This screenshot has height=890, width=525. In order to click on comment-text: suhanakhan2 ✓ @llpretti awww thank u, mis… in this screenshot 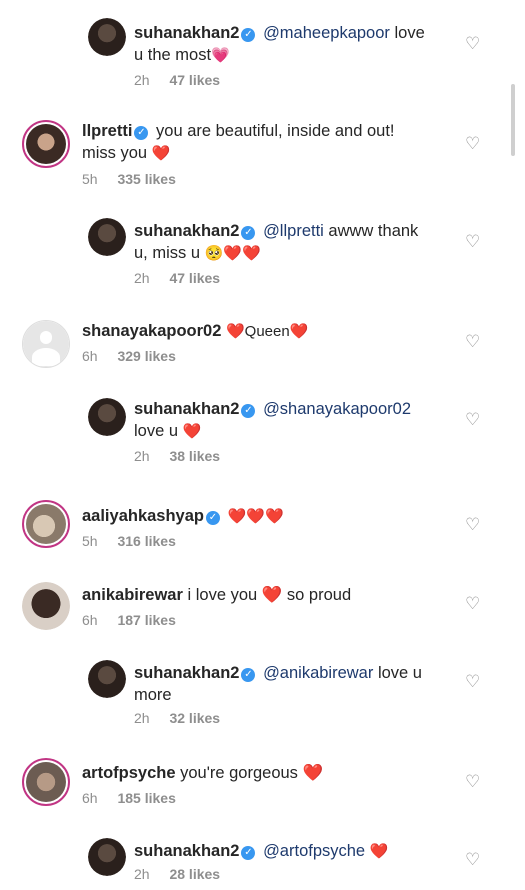, I will do `click(289, 242)`.